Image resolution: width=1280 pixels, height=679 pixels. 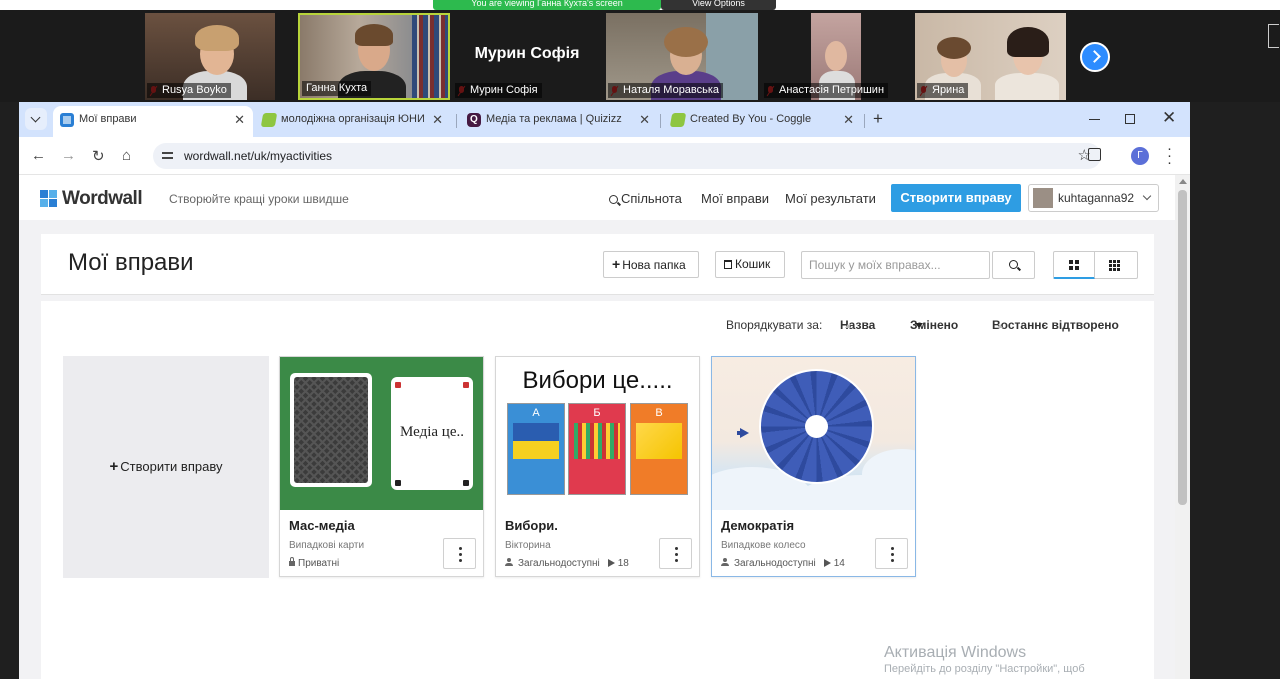 What do you see at coordinates (49, 199) in the screenshot?
I see `wordwall-logo-icon` at bounding box center [49, 199].